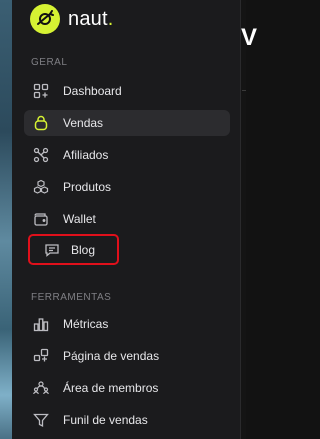 This screenshot has height=439, width=320. Describe the element at coordinates (127, 187) in the screenshot. I see `sidebar-item-produtos: Produtos` at that location.